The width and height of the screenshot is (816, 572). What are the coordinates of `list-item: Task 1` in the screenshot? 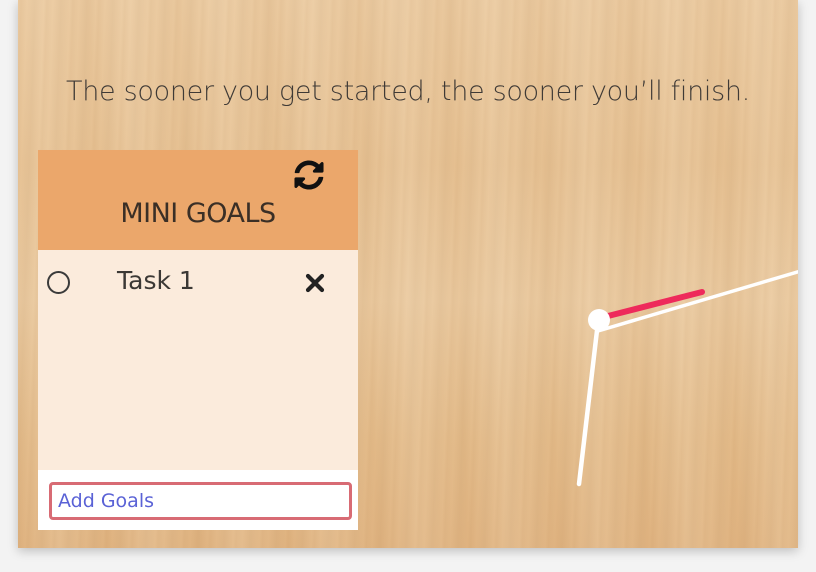 It's located at (198, 282).